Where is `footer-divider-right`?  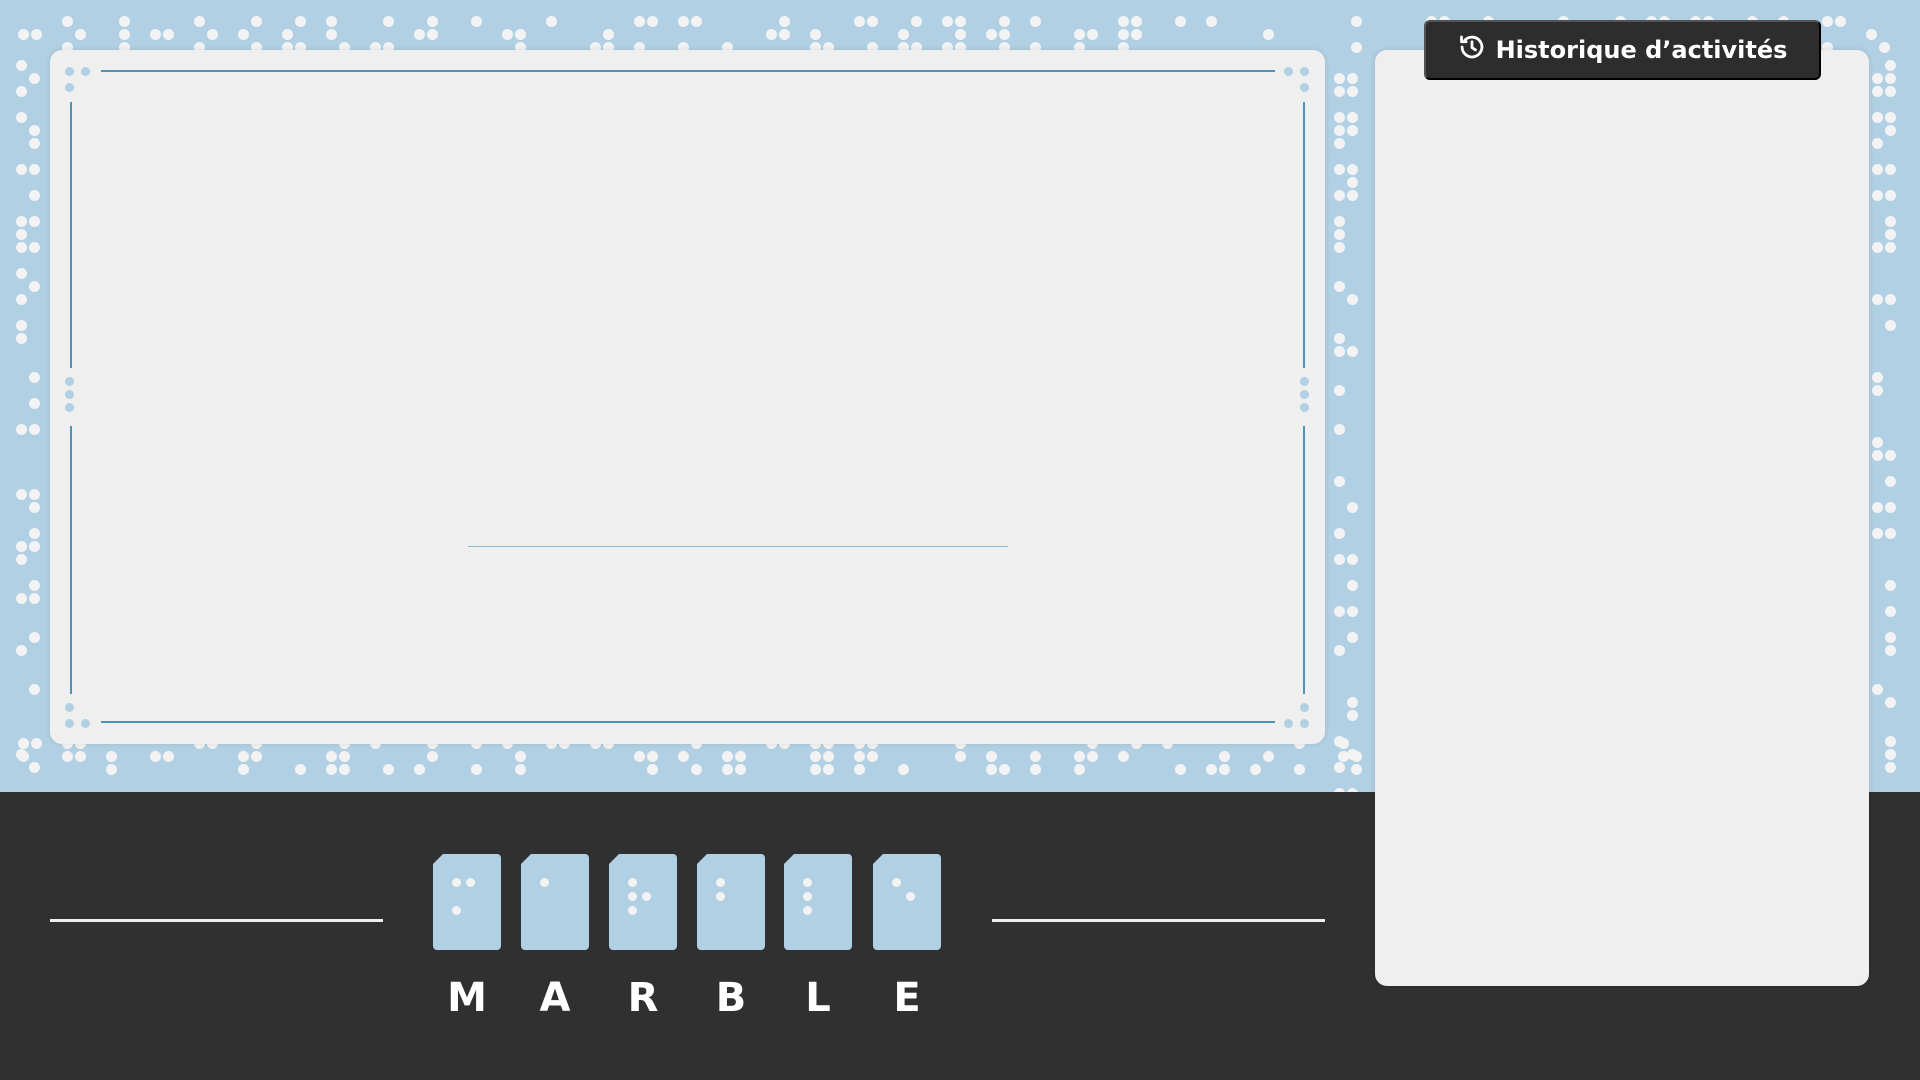
footer-divider-right is located at coordinates (1158, 920).